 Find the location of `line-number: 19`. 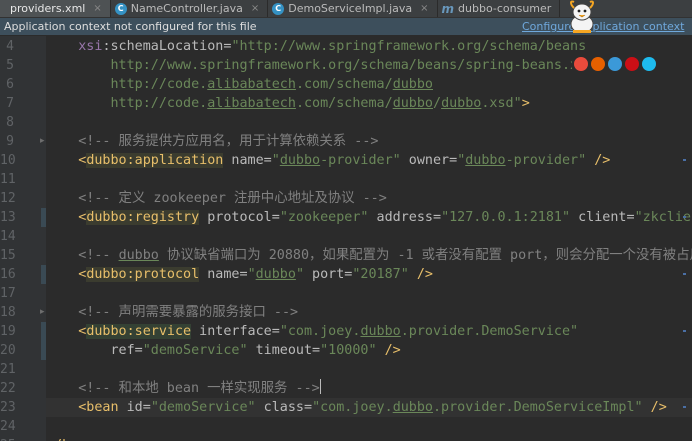

line-number: 19 is located at coordinates (8, 331).